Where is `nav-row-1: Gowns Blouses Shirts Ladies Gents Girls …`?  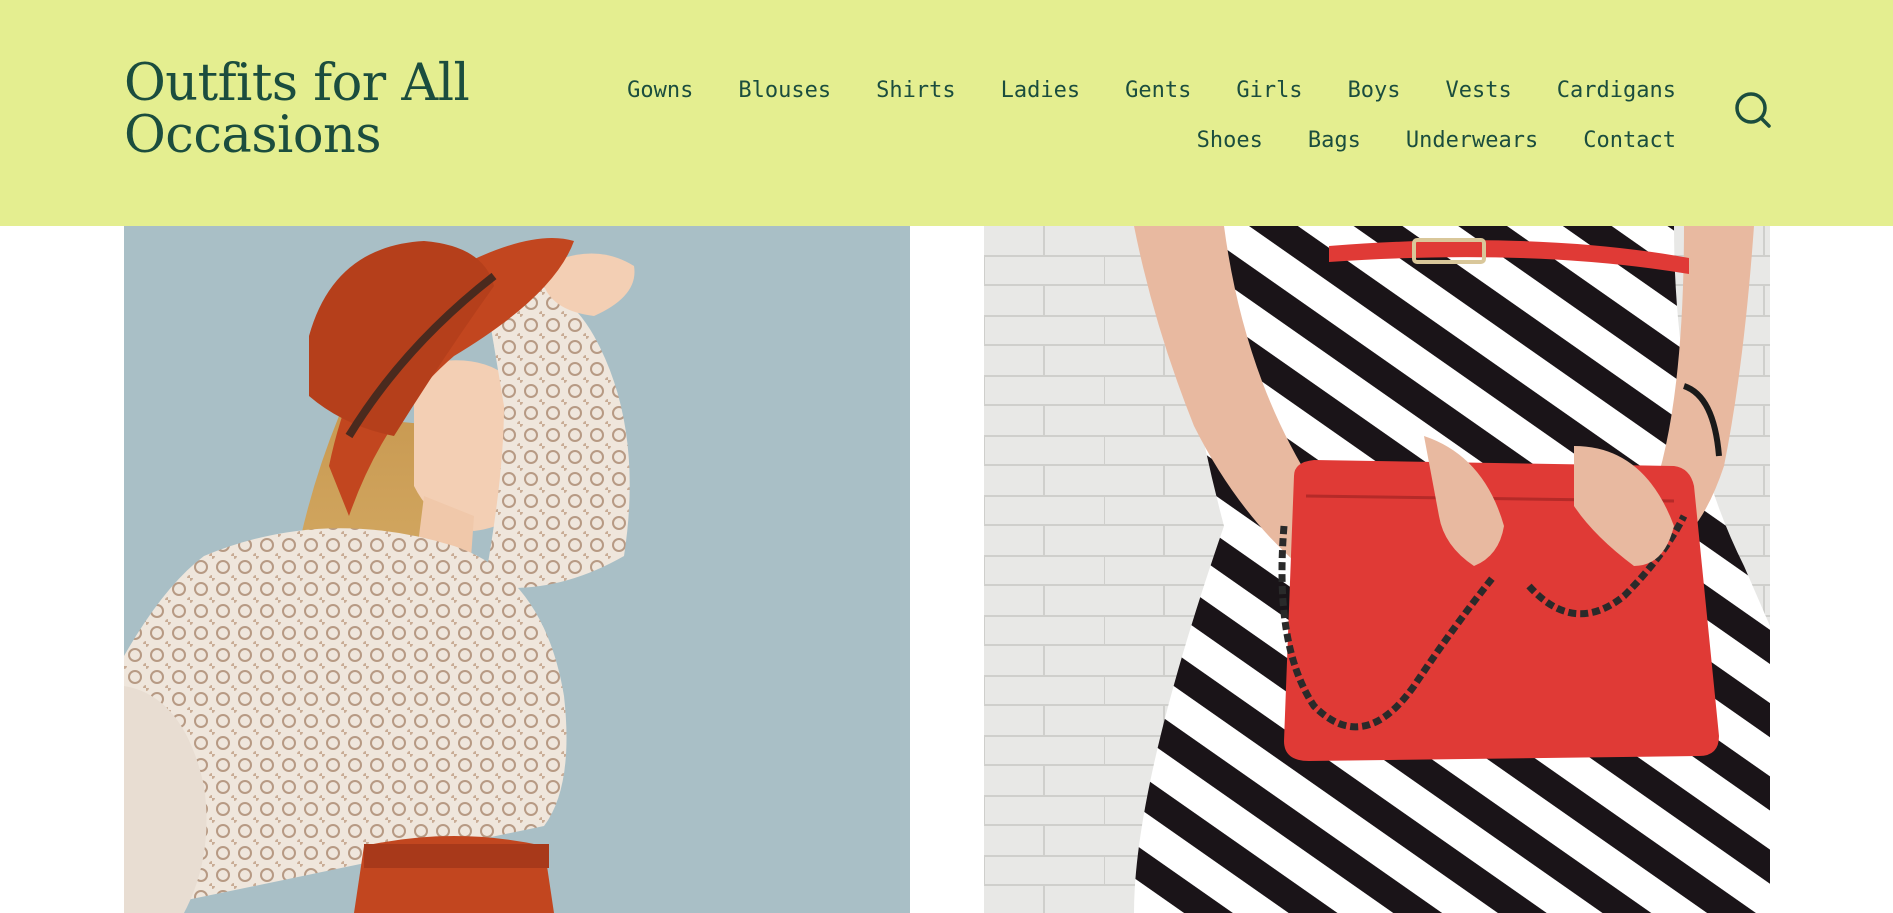
nav-row-1: Gowns Blouses Shirts Ladies Gents Girls … is located at coordinates (1126, 90).